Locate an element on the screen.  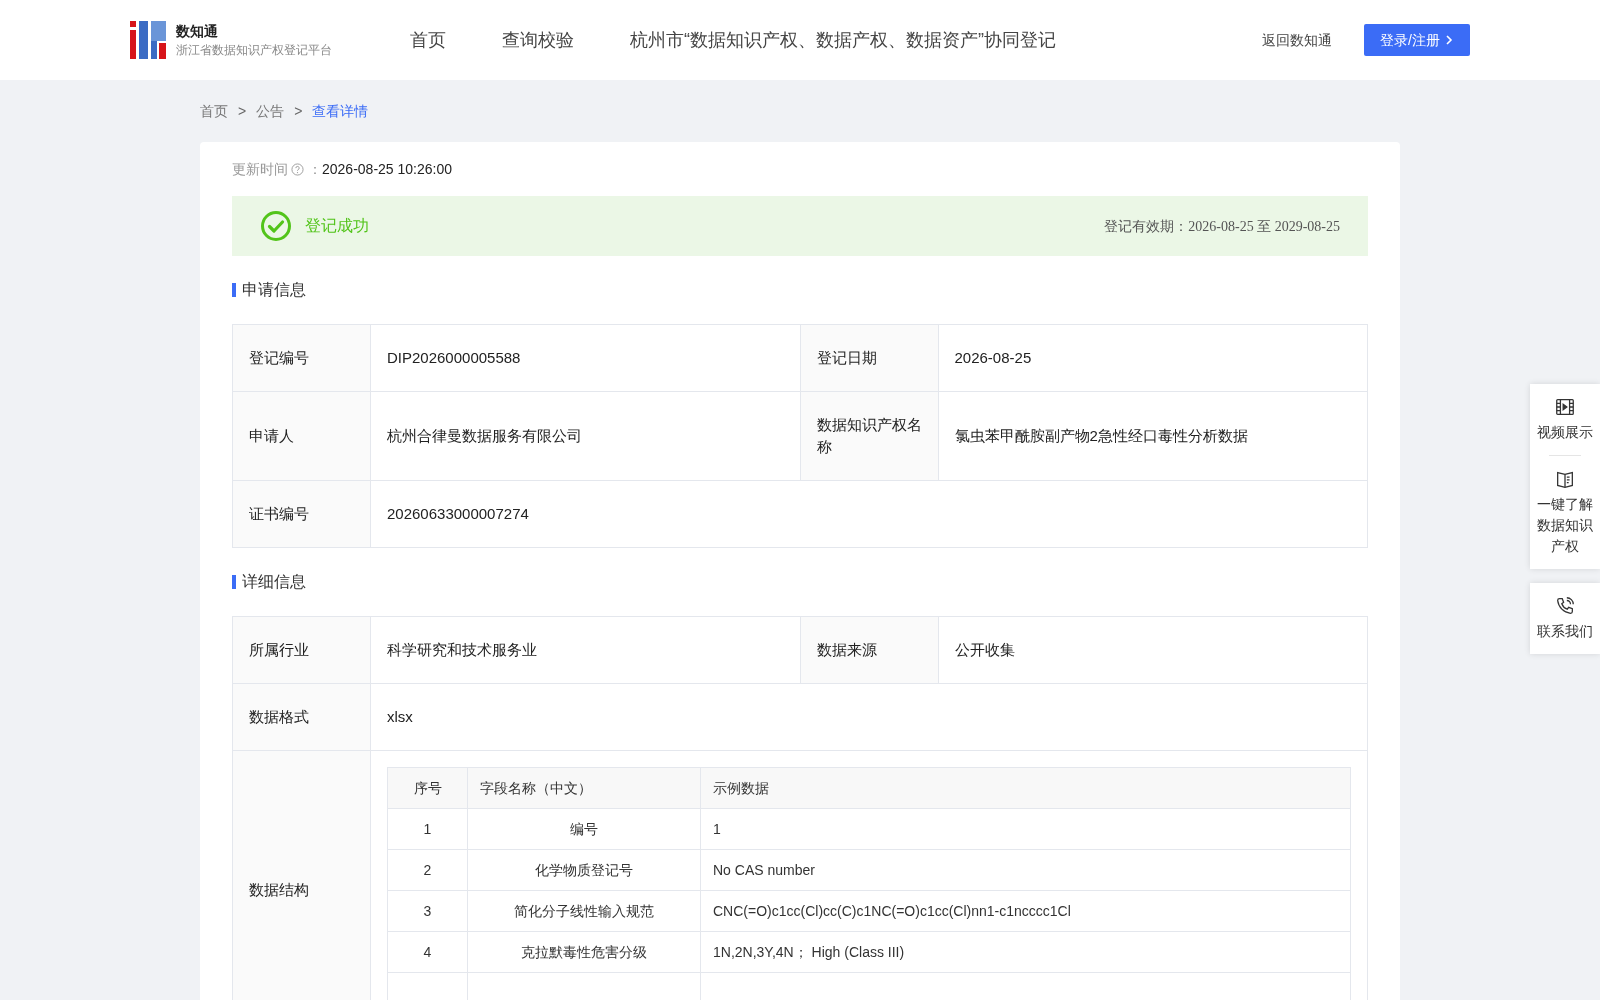
login-button: 登录/注册 is located at coordinates (1417, 40).